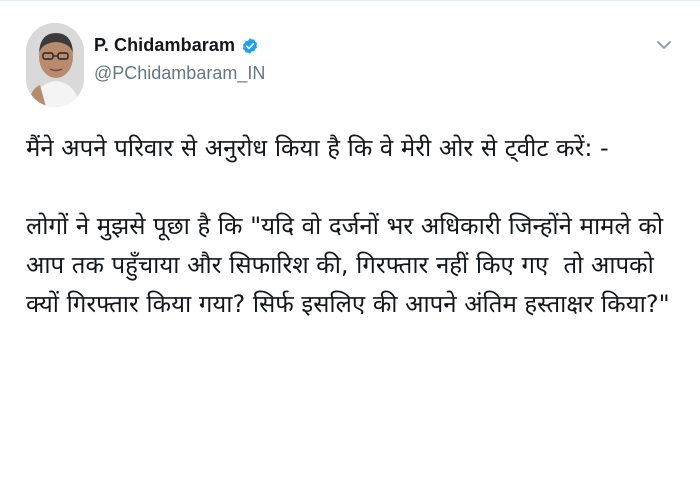 Image resolution: width=700 pixels, height=500 pixels. What do you see at coordinates (179, 73) in the screenshot?
I see `author-handle: @PChidambaram_IN` at bounding box center [179, 73].